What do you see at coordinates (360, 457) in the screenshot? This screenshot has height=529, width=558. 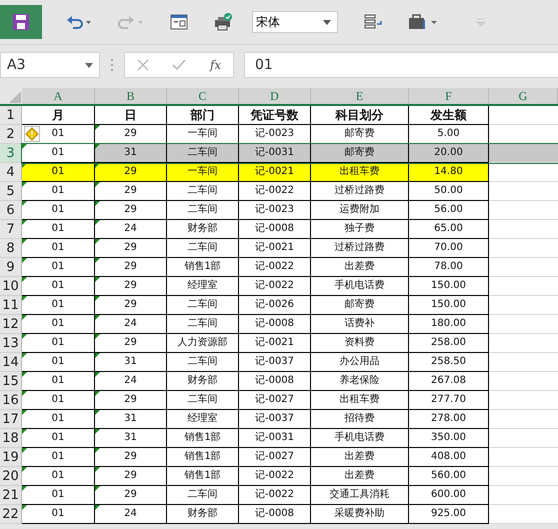 I see `table-cell: 出差费` at bounding box center [360, 457].